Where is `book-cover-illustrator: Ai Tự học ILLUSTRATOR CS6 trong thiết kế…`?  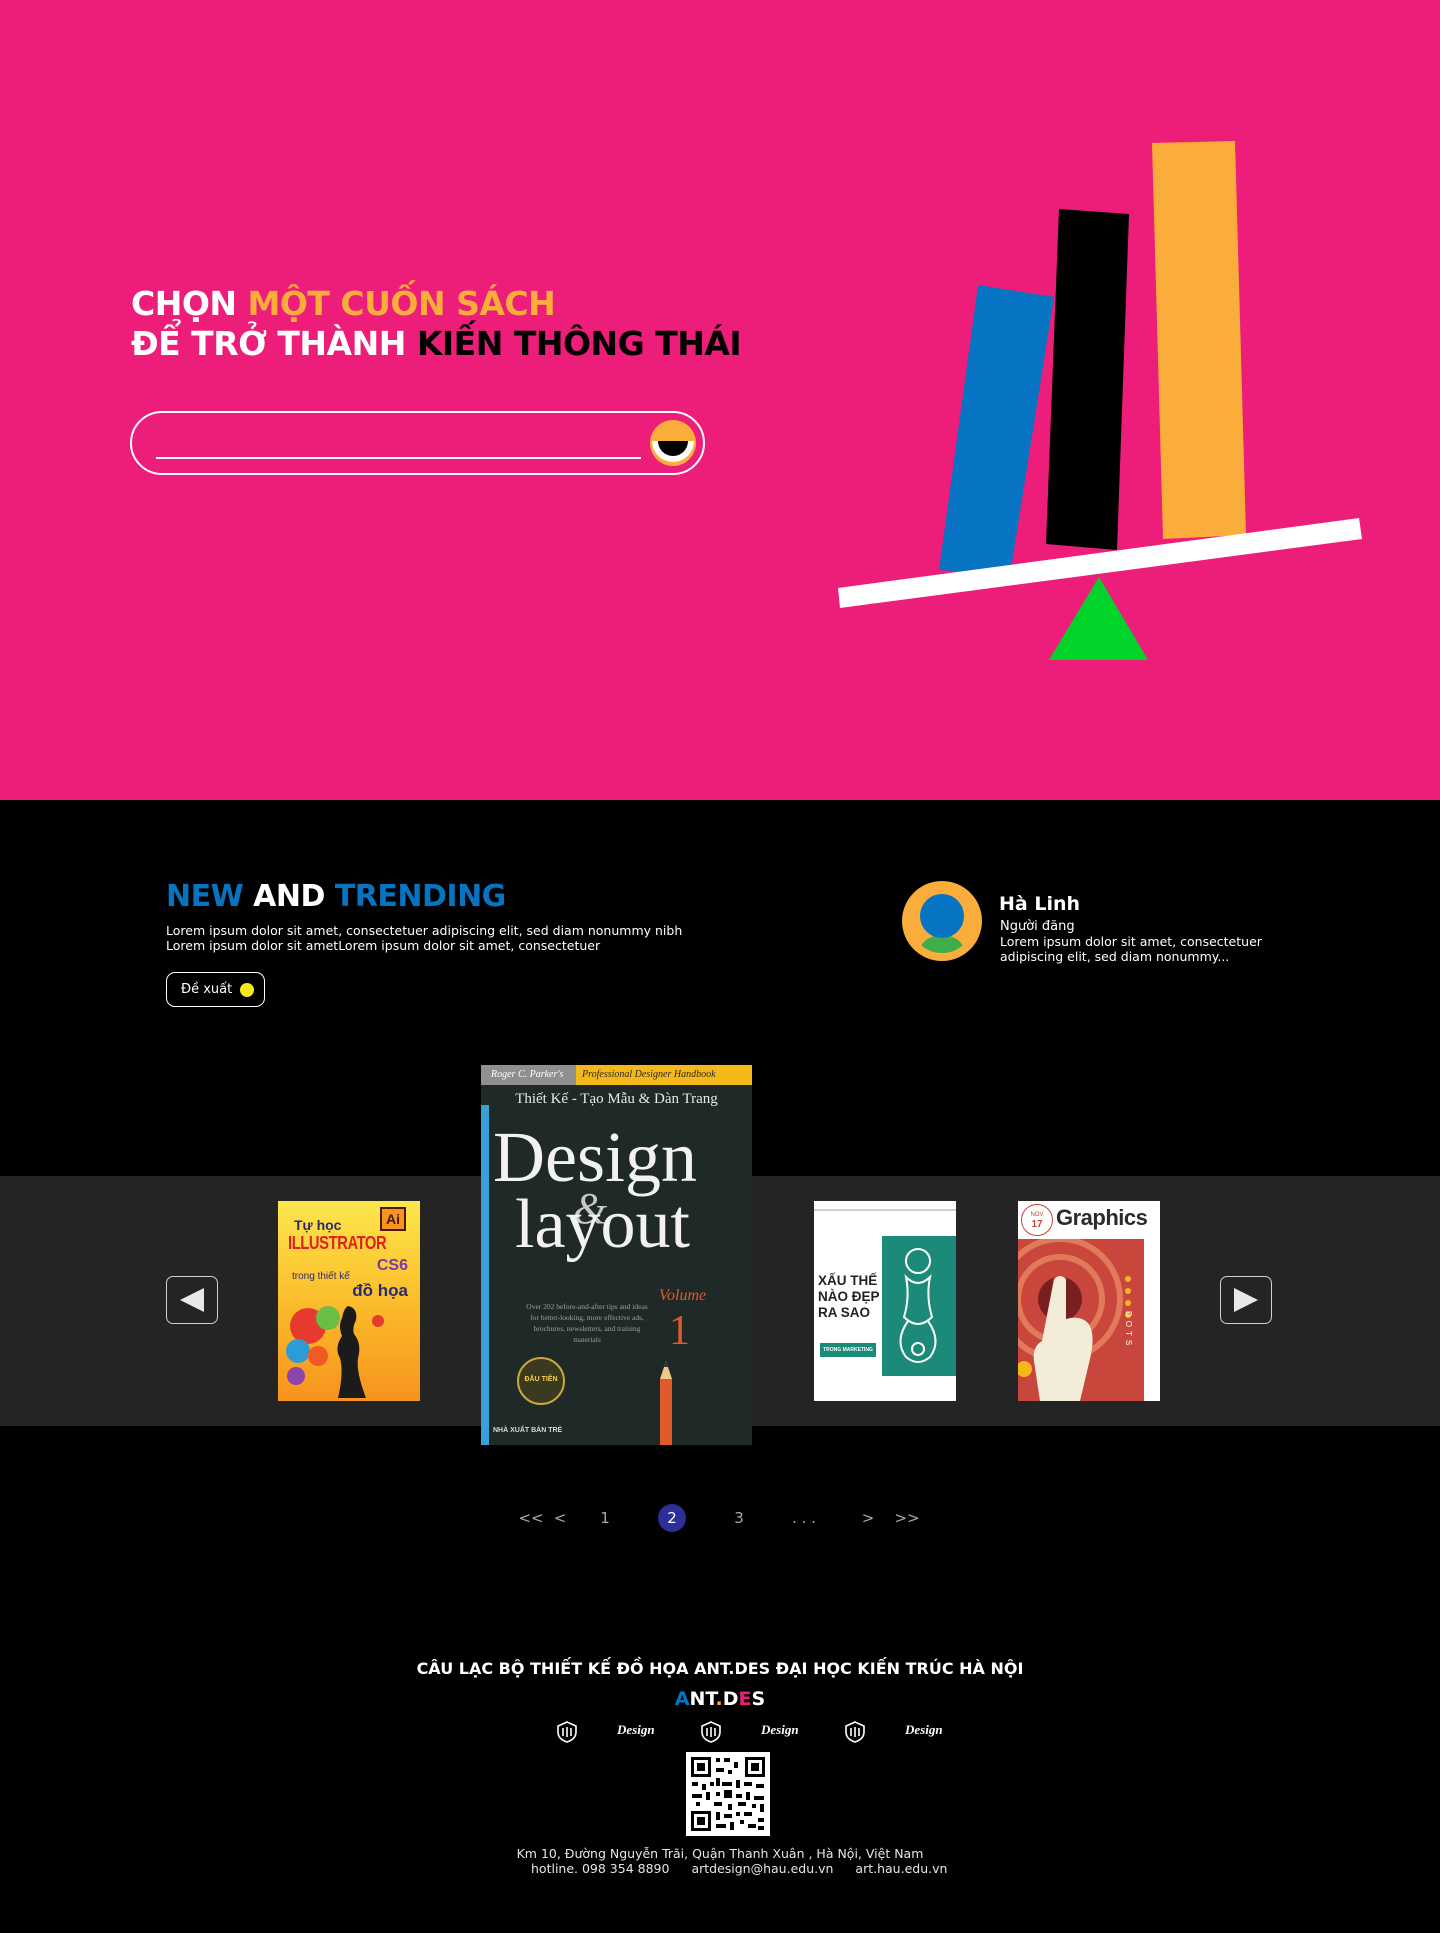 book-cover-illustrator: Ai Tự học ILLUSTRATOR CS6 trong thiết kế… is located at coordinates (349, 1301).